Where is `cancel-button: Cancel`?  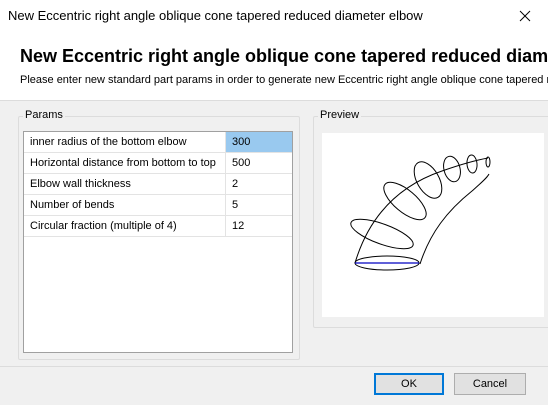 cancel-button: Cancel is located at coordinates (490, 384).